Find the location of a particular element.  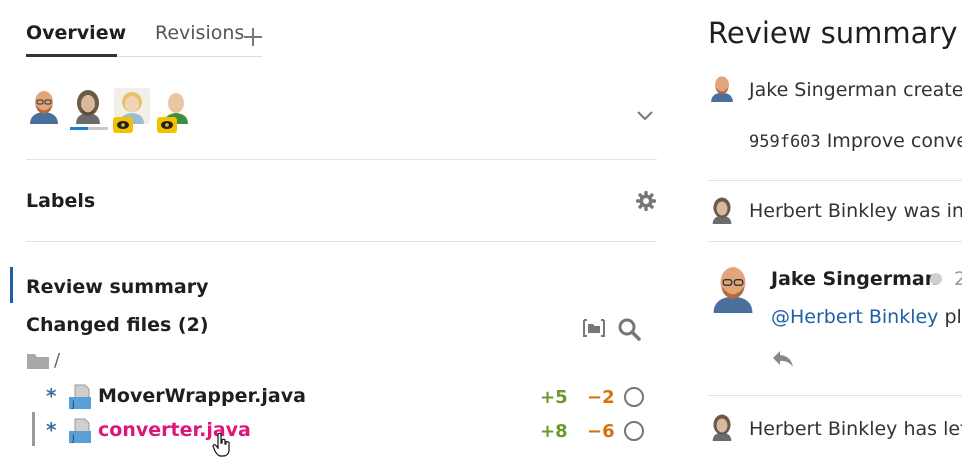

lines-added: +8 is located at coordinates (554, 431).